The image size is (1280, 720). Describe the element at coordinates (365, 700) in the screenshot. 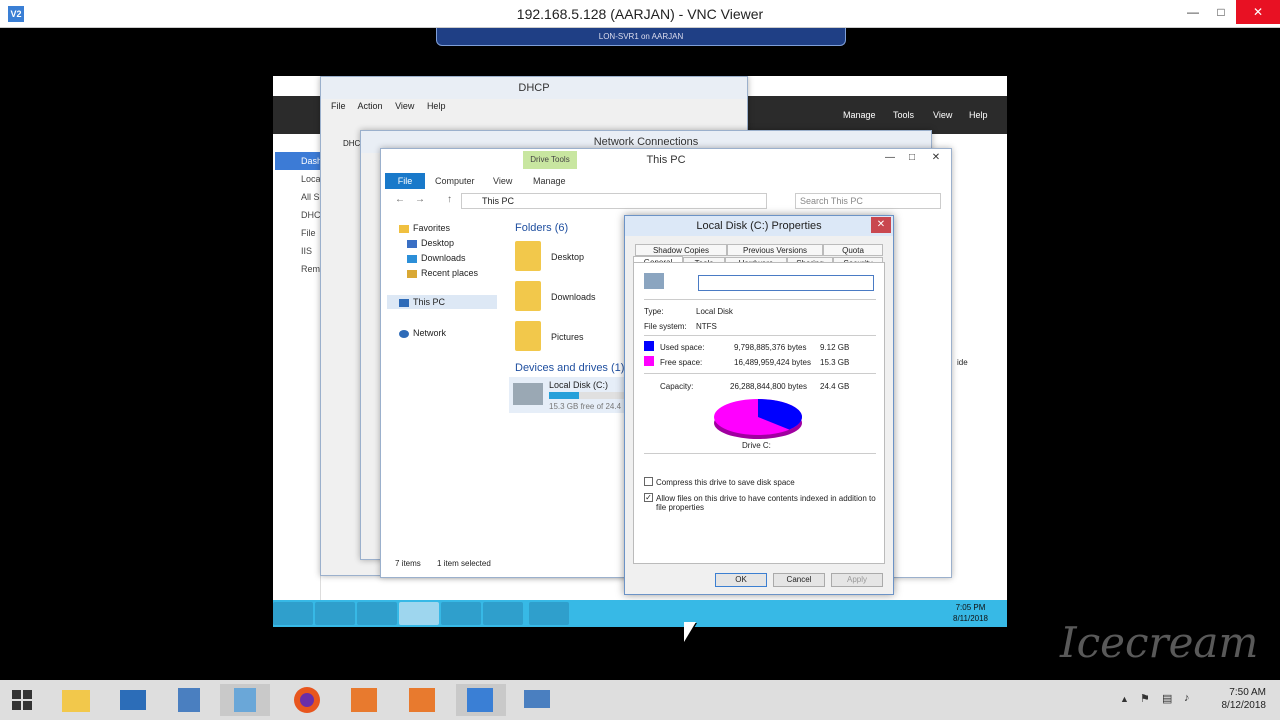

I see `screen-recorder-icon` at that location.